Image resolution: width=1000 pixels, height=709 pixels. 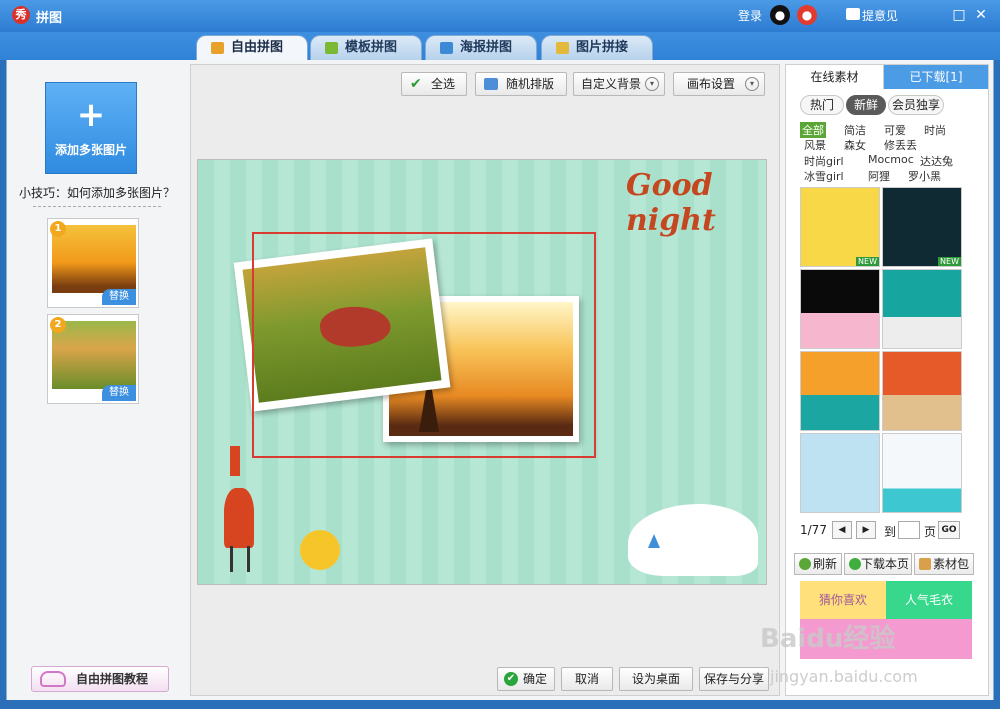 I want to click on category-item: 修丢丢, so click(x=900, y=145).